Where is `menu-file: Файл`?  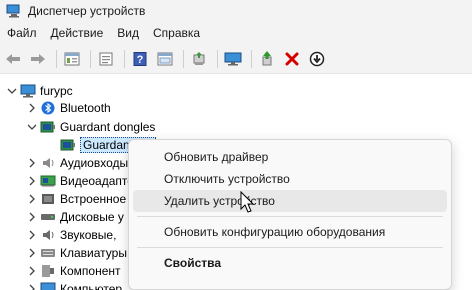
menu-file: Файл is located at coordinates (22, 33).